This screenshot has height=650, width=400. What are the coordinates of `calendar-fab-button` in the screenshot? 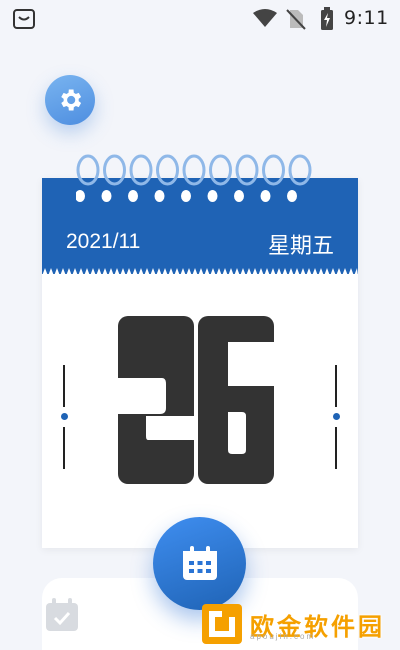 It's located at (199, 563).